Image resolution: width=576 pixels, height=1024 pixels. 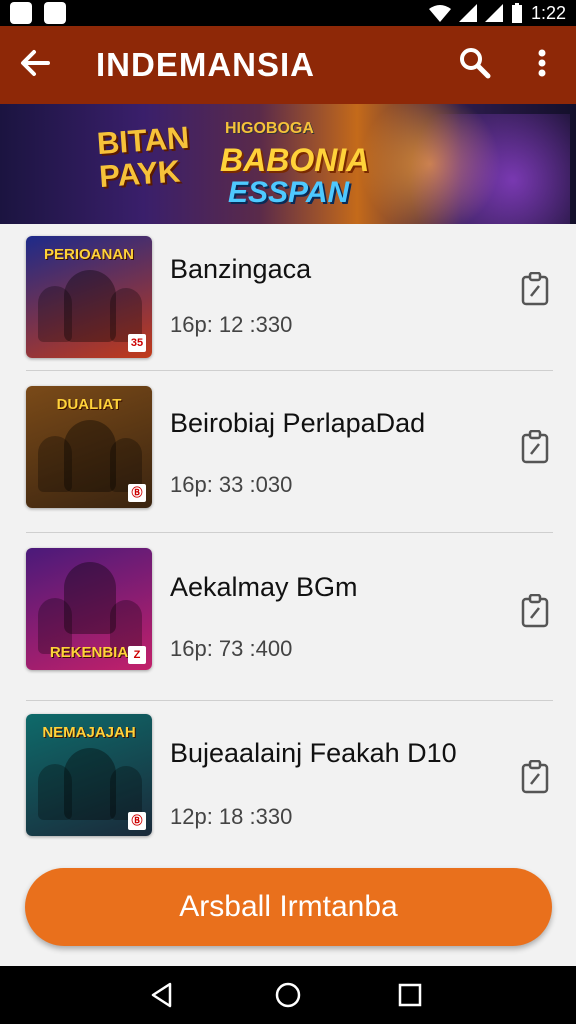 What do you see at coordinates (55, 13) in the screenshot?
I see `image-icon` at bounding box center [55, 13].